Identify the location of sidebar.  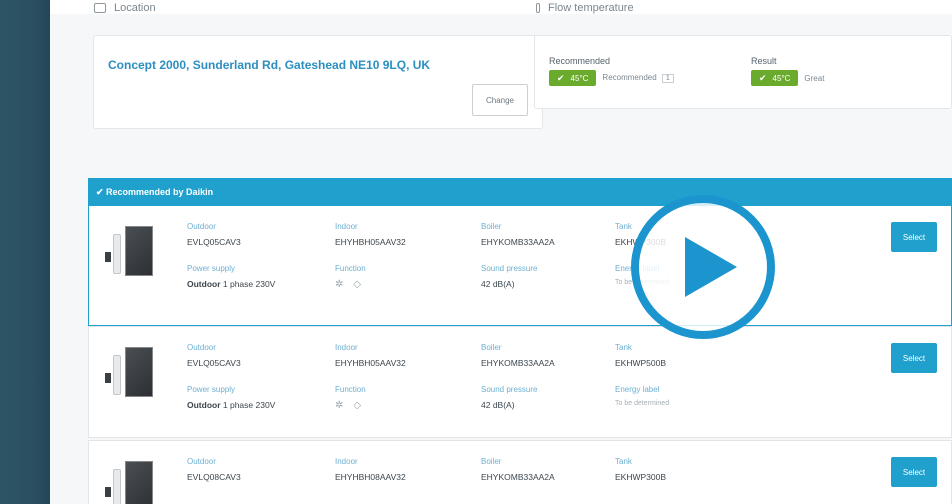
(25, 252).